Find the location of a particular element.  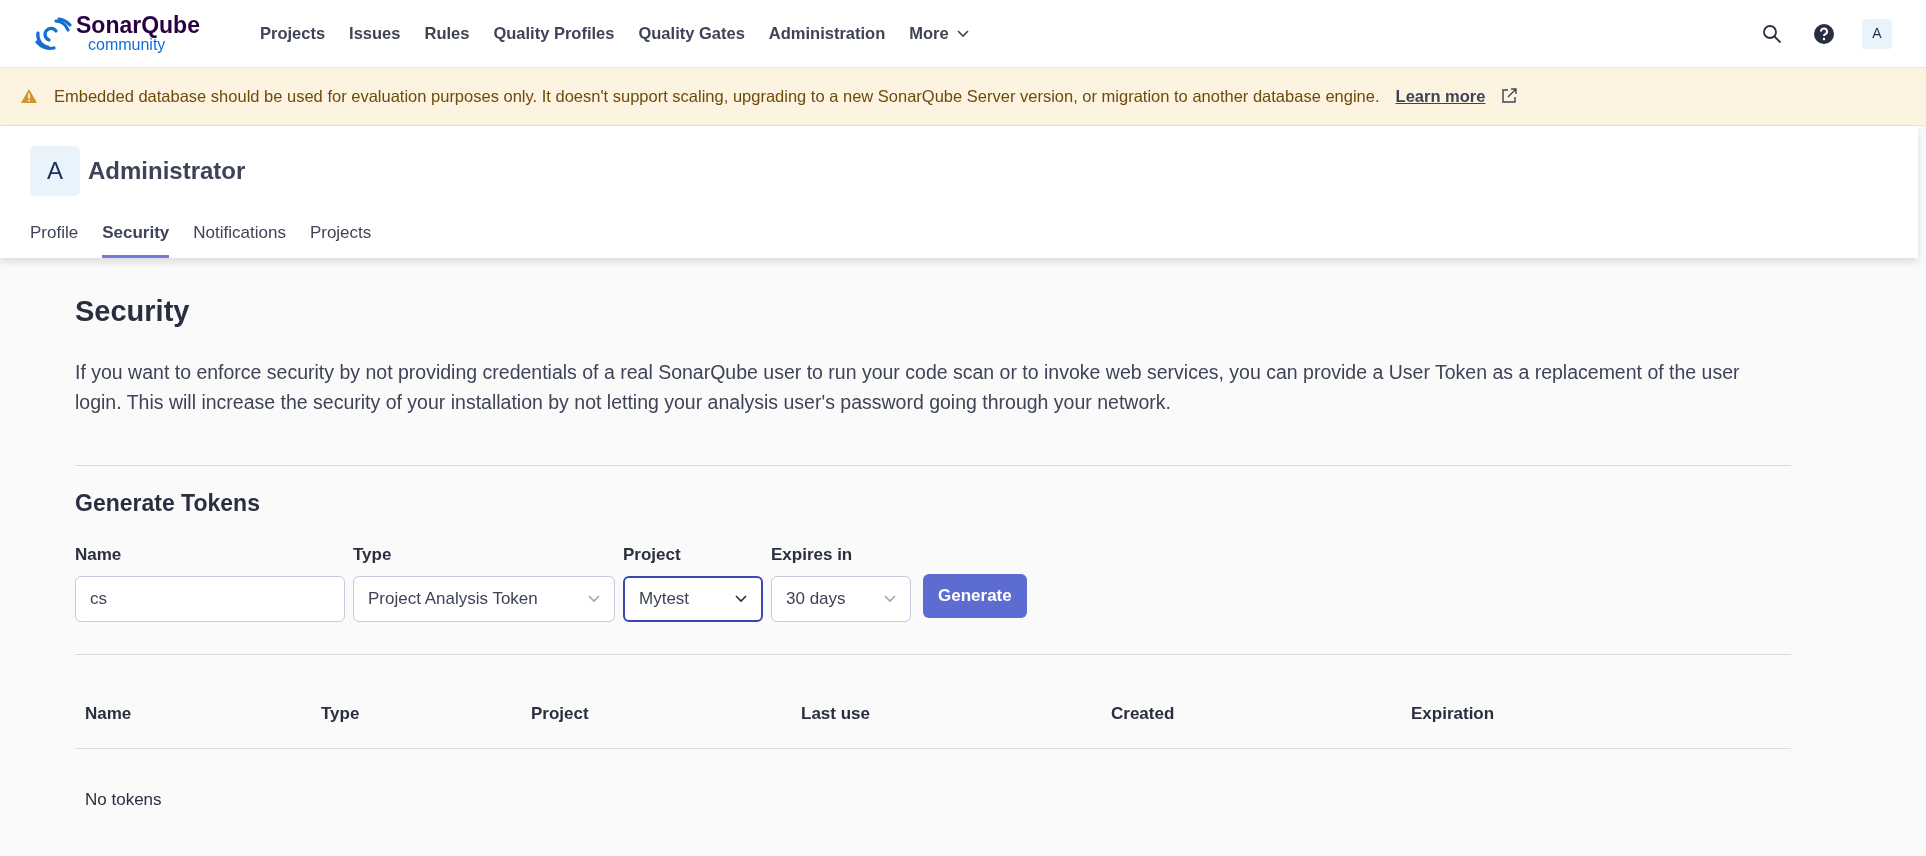

user-name: Administrator is located at coordinates (167, 170).